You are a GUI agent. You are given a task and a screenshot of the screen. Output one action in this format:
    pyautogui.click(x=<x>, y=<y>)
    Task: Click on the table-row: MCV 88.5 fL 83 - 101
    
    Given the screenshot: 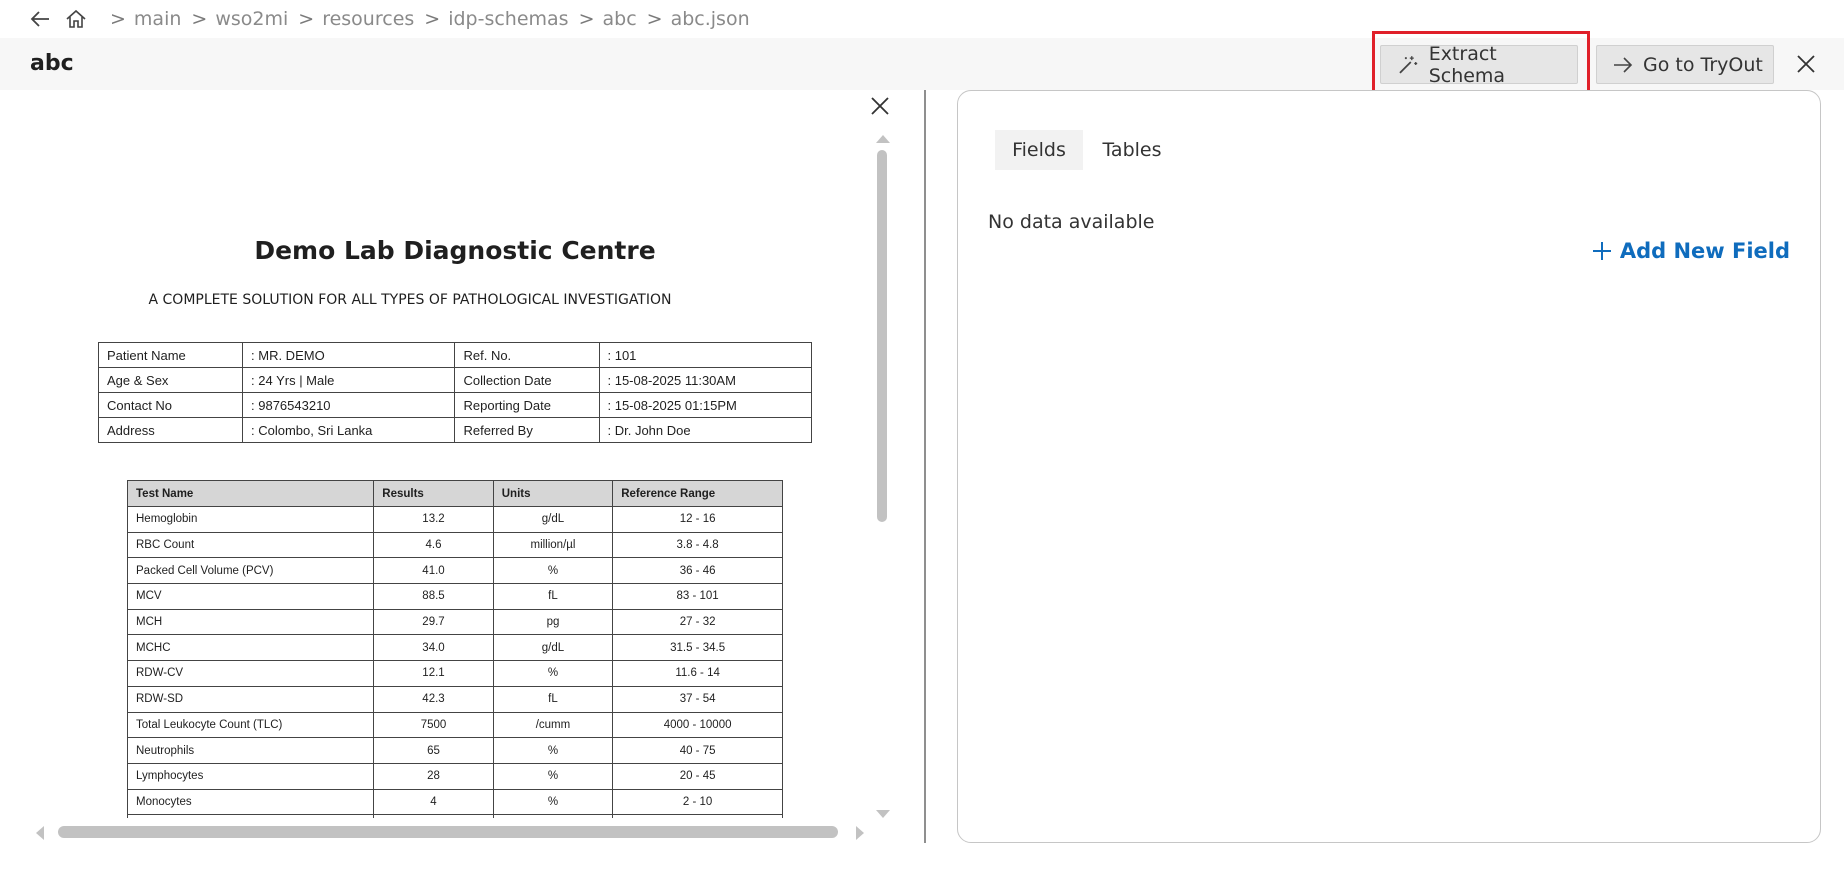 What is the action you would take?
    pyautogui.click(x=454, y=596)
    